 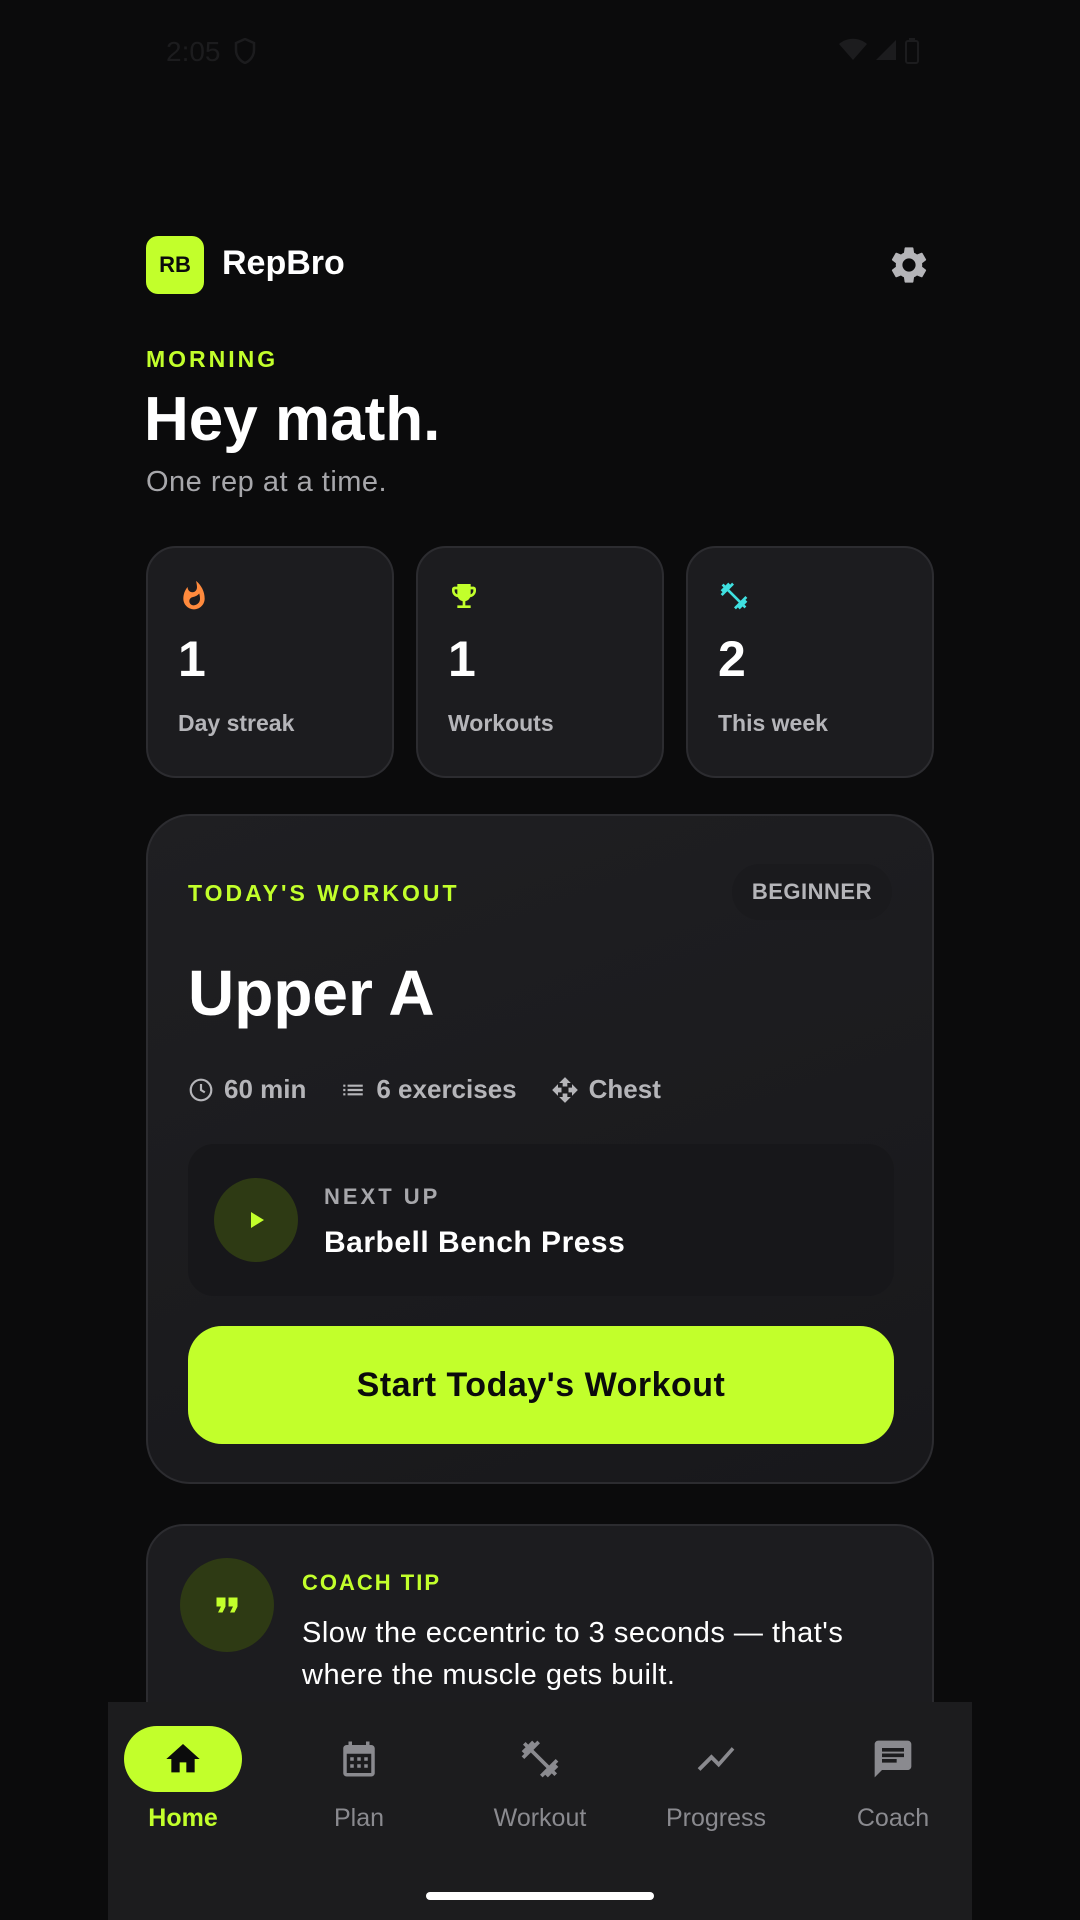 What do you see at coordinates (501, 723) in the screenshot?
I see `stat-label: Workouts` at bounding box center [501, 723].